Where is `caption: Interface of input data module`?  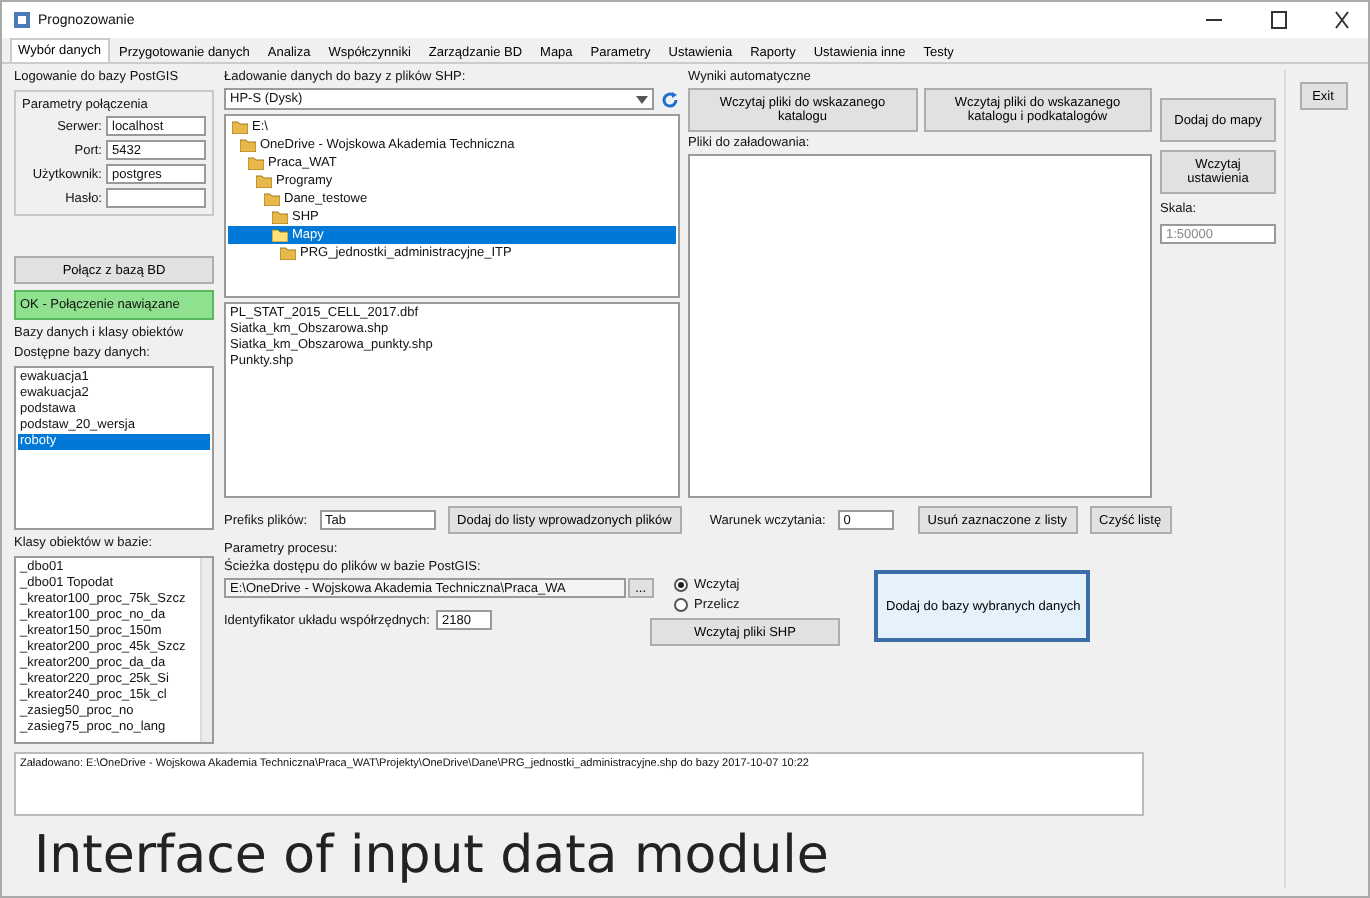
caption: Interface of input data module is located at coordinates (431, 856).